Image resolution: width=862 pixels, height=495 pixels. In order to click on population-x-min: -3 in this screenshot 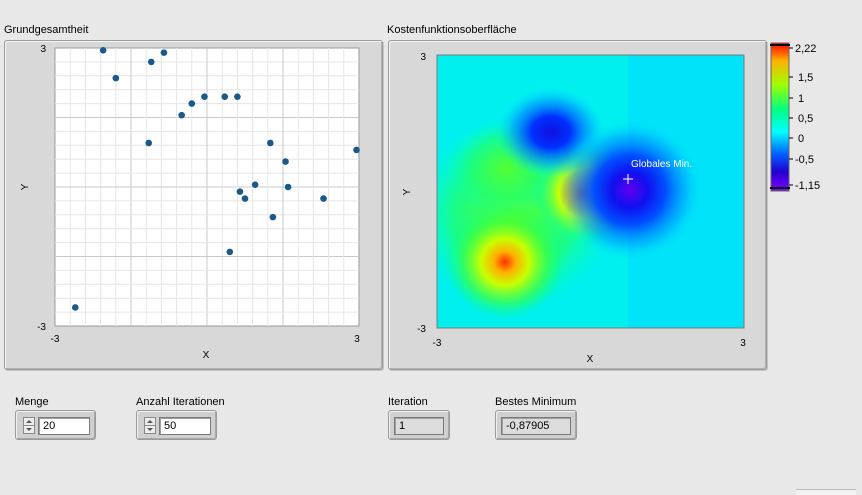, I will do `click(55, 339)`.